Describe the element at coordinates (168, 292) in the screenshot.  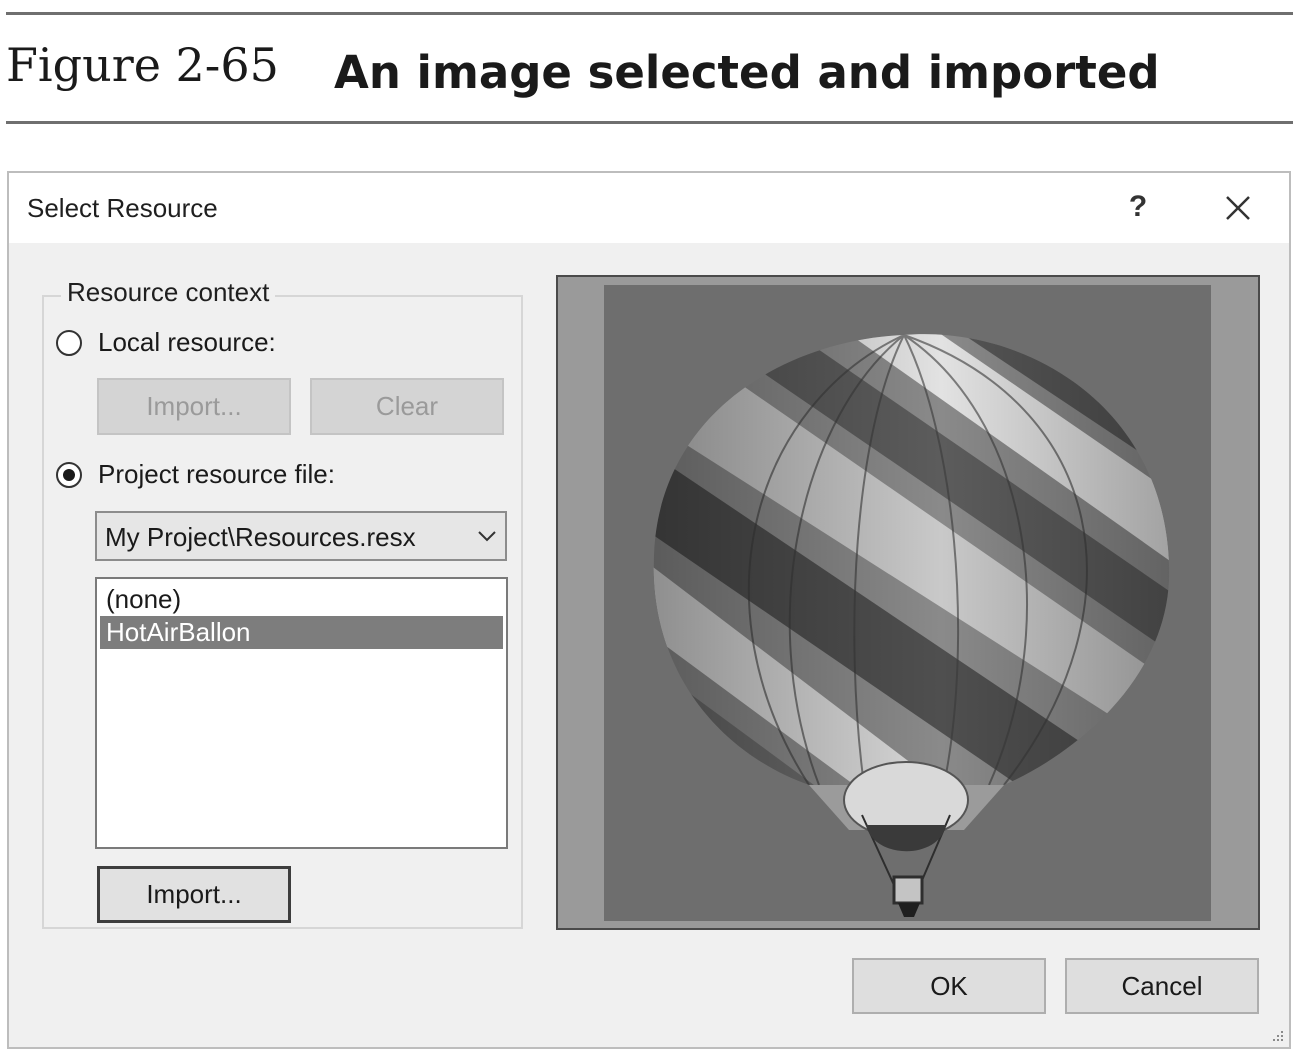
I see `resource-context-label: Resource context` at that location.